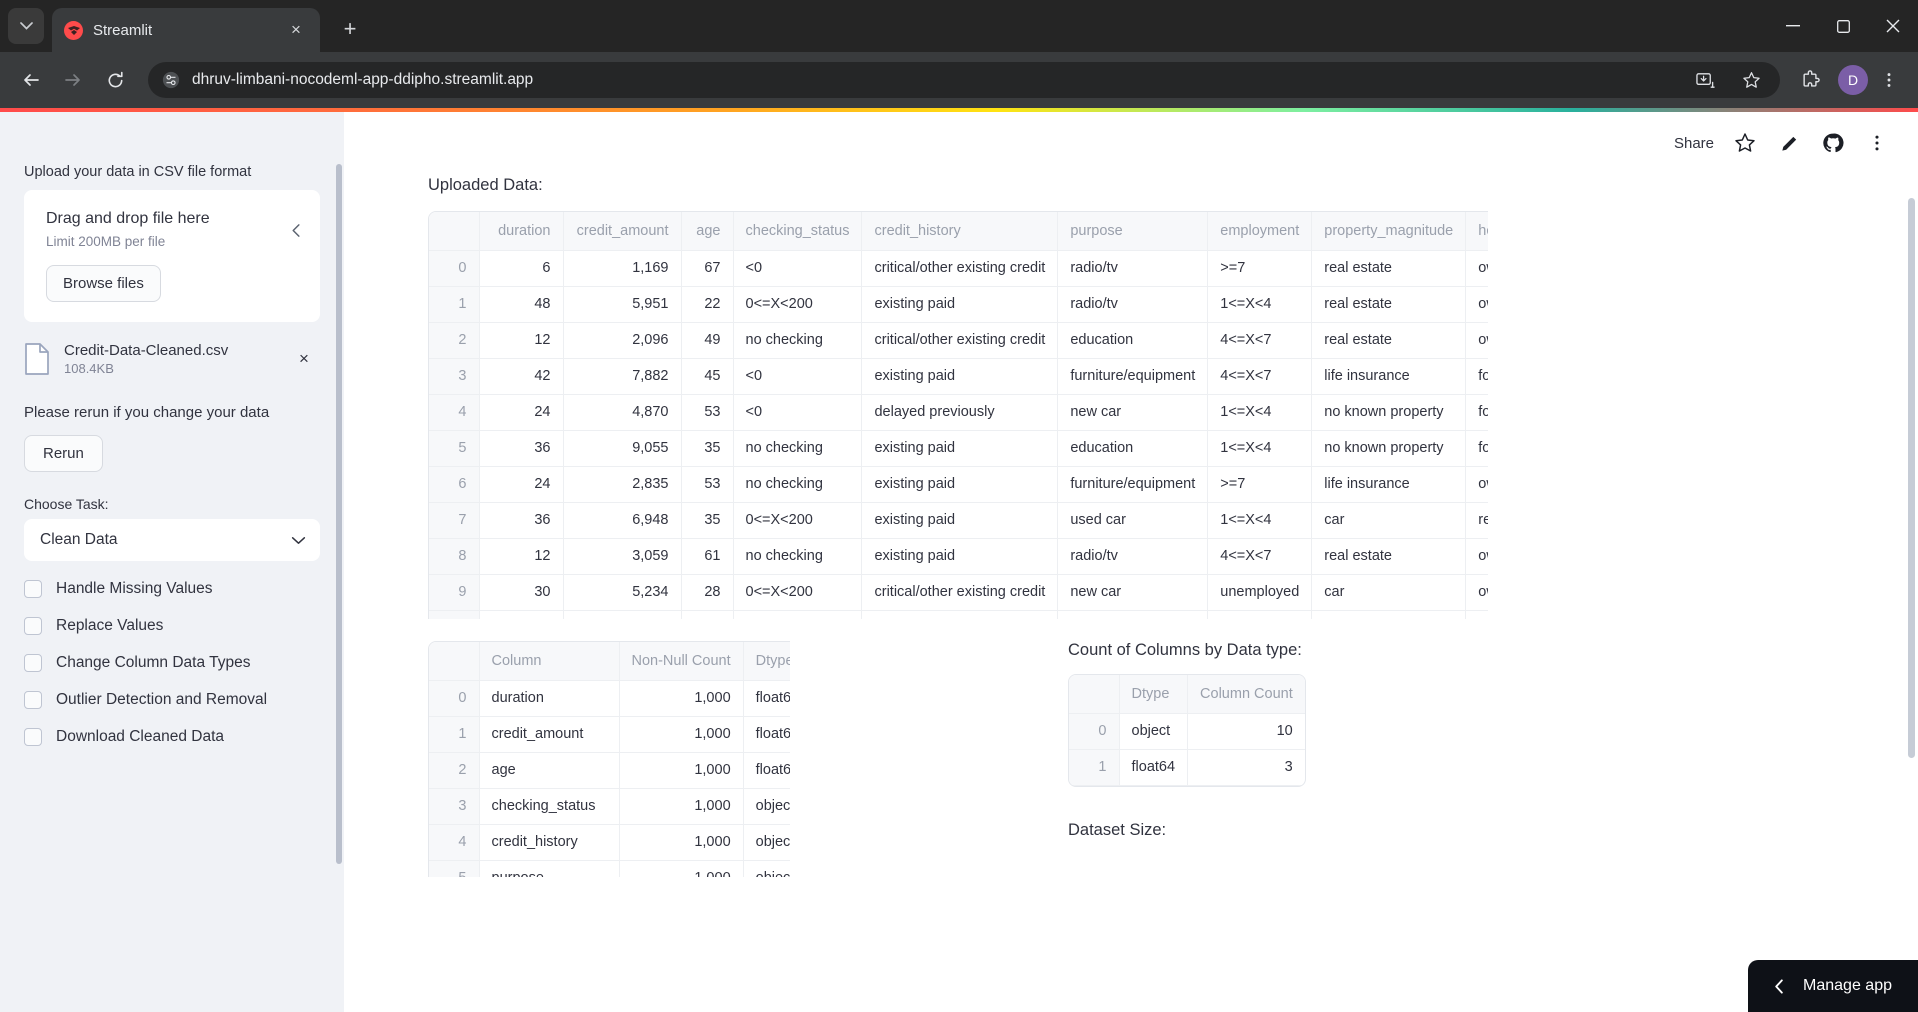 The width and height of the screenshot is (1918, 1012). I want to click on tab-strip: Streamlit × +, so click(959, 26).